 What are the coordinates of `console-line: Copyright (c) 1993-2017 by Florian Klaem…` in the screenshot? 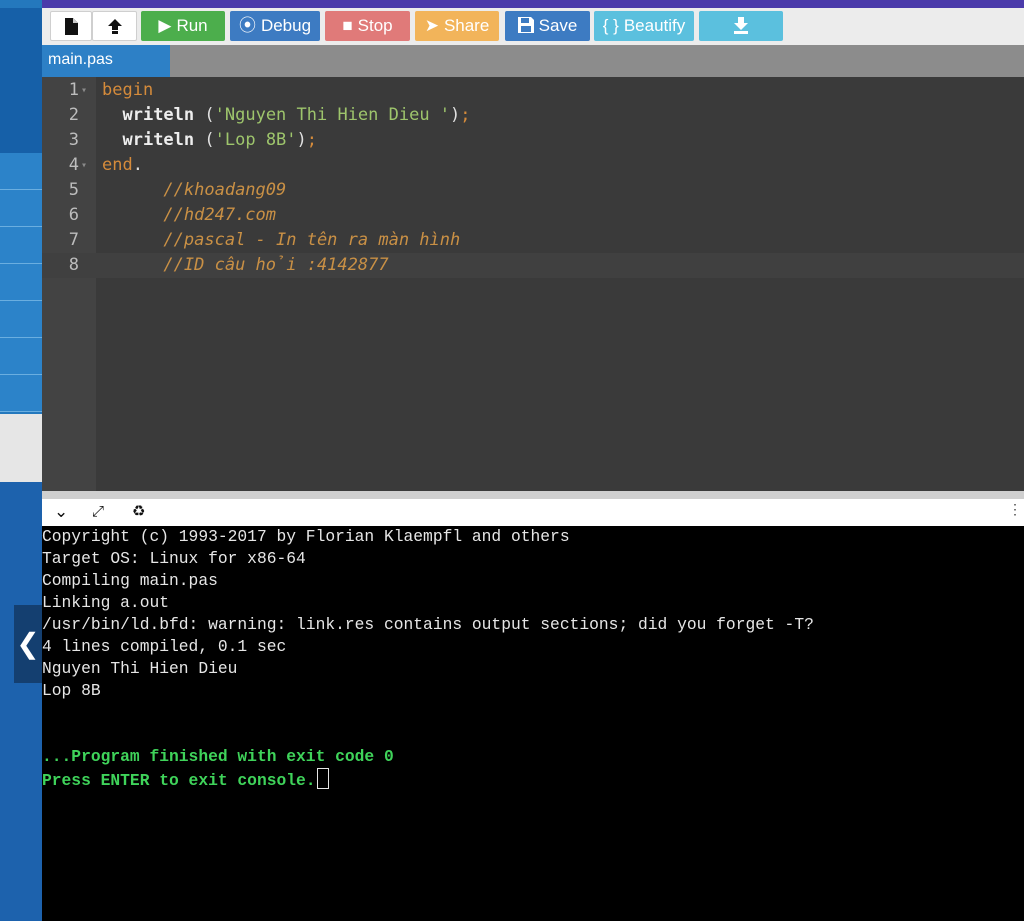 It's located at (306, 536).